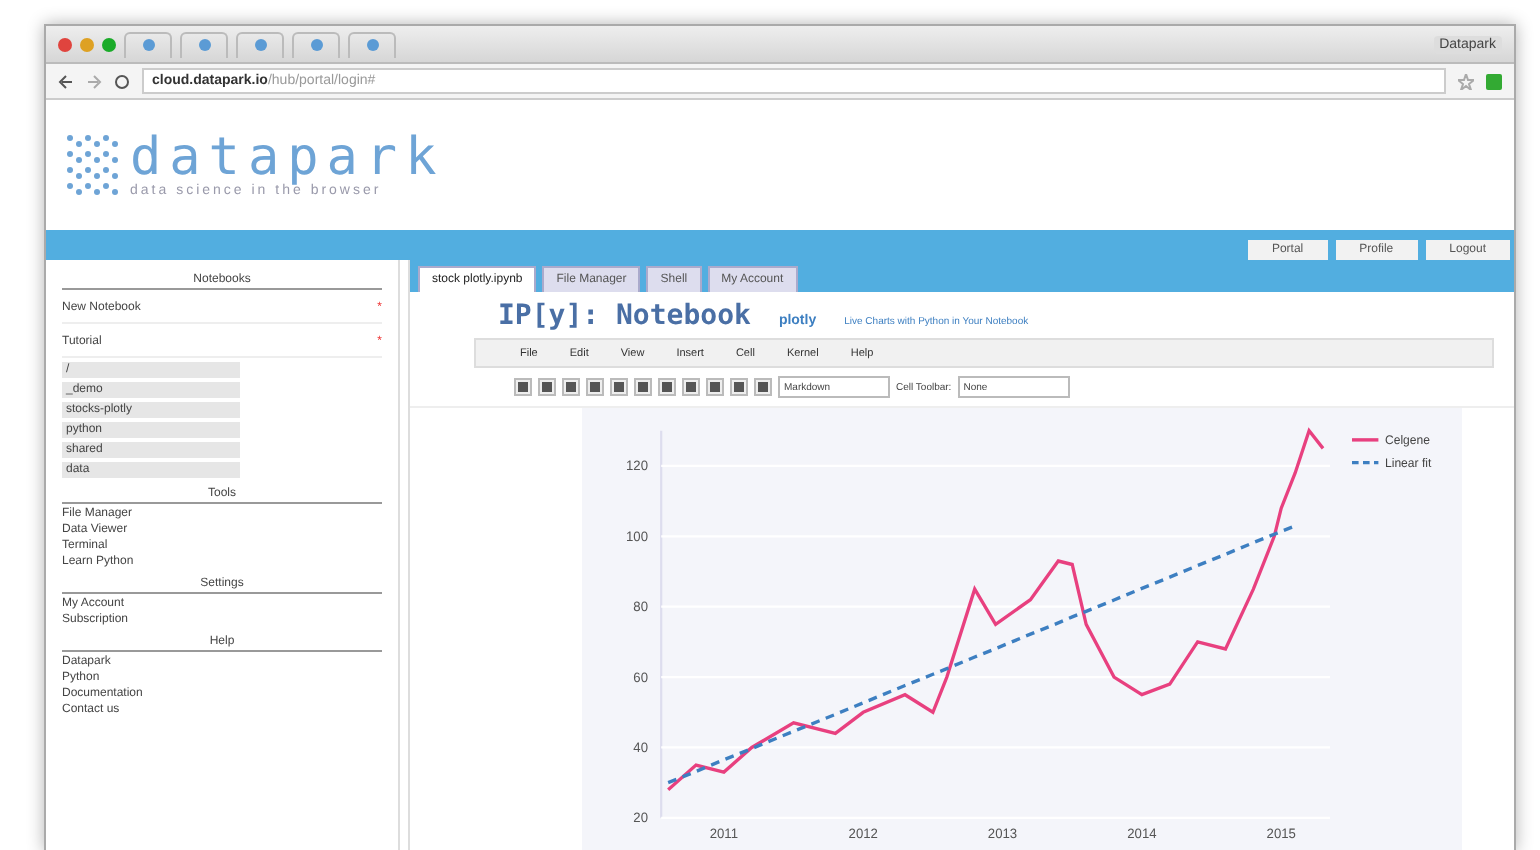  Describe the element at coordinates (87, 44) in the screenshot. I see `minimize-dot` at that location.